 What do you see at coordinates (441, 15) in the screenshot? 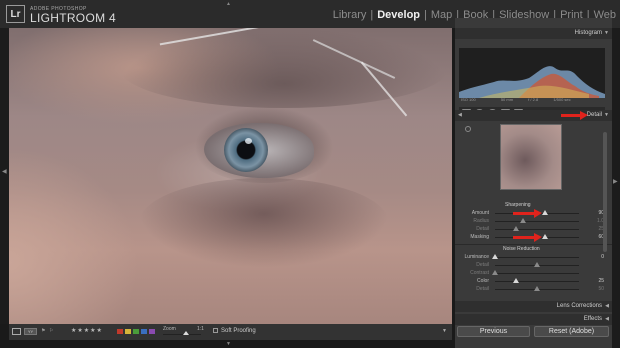
I see `module-map: Map` at bounding box center [441, 15].